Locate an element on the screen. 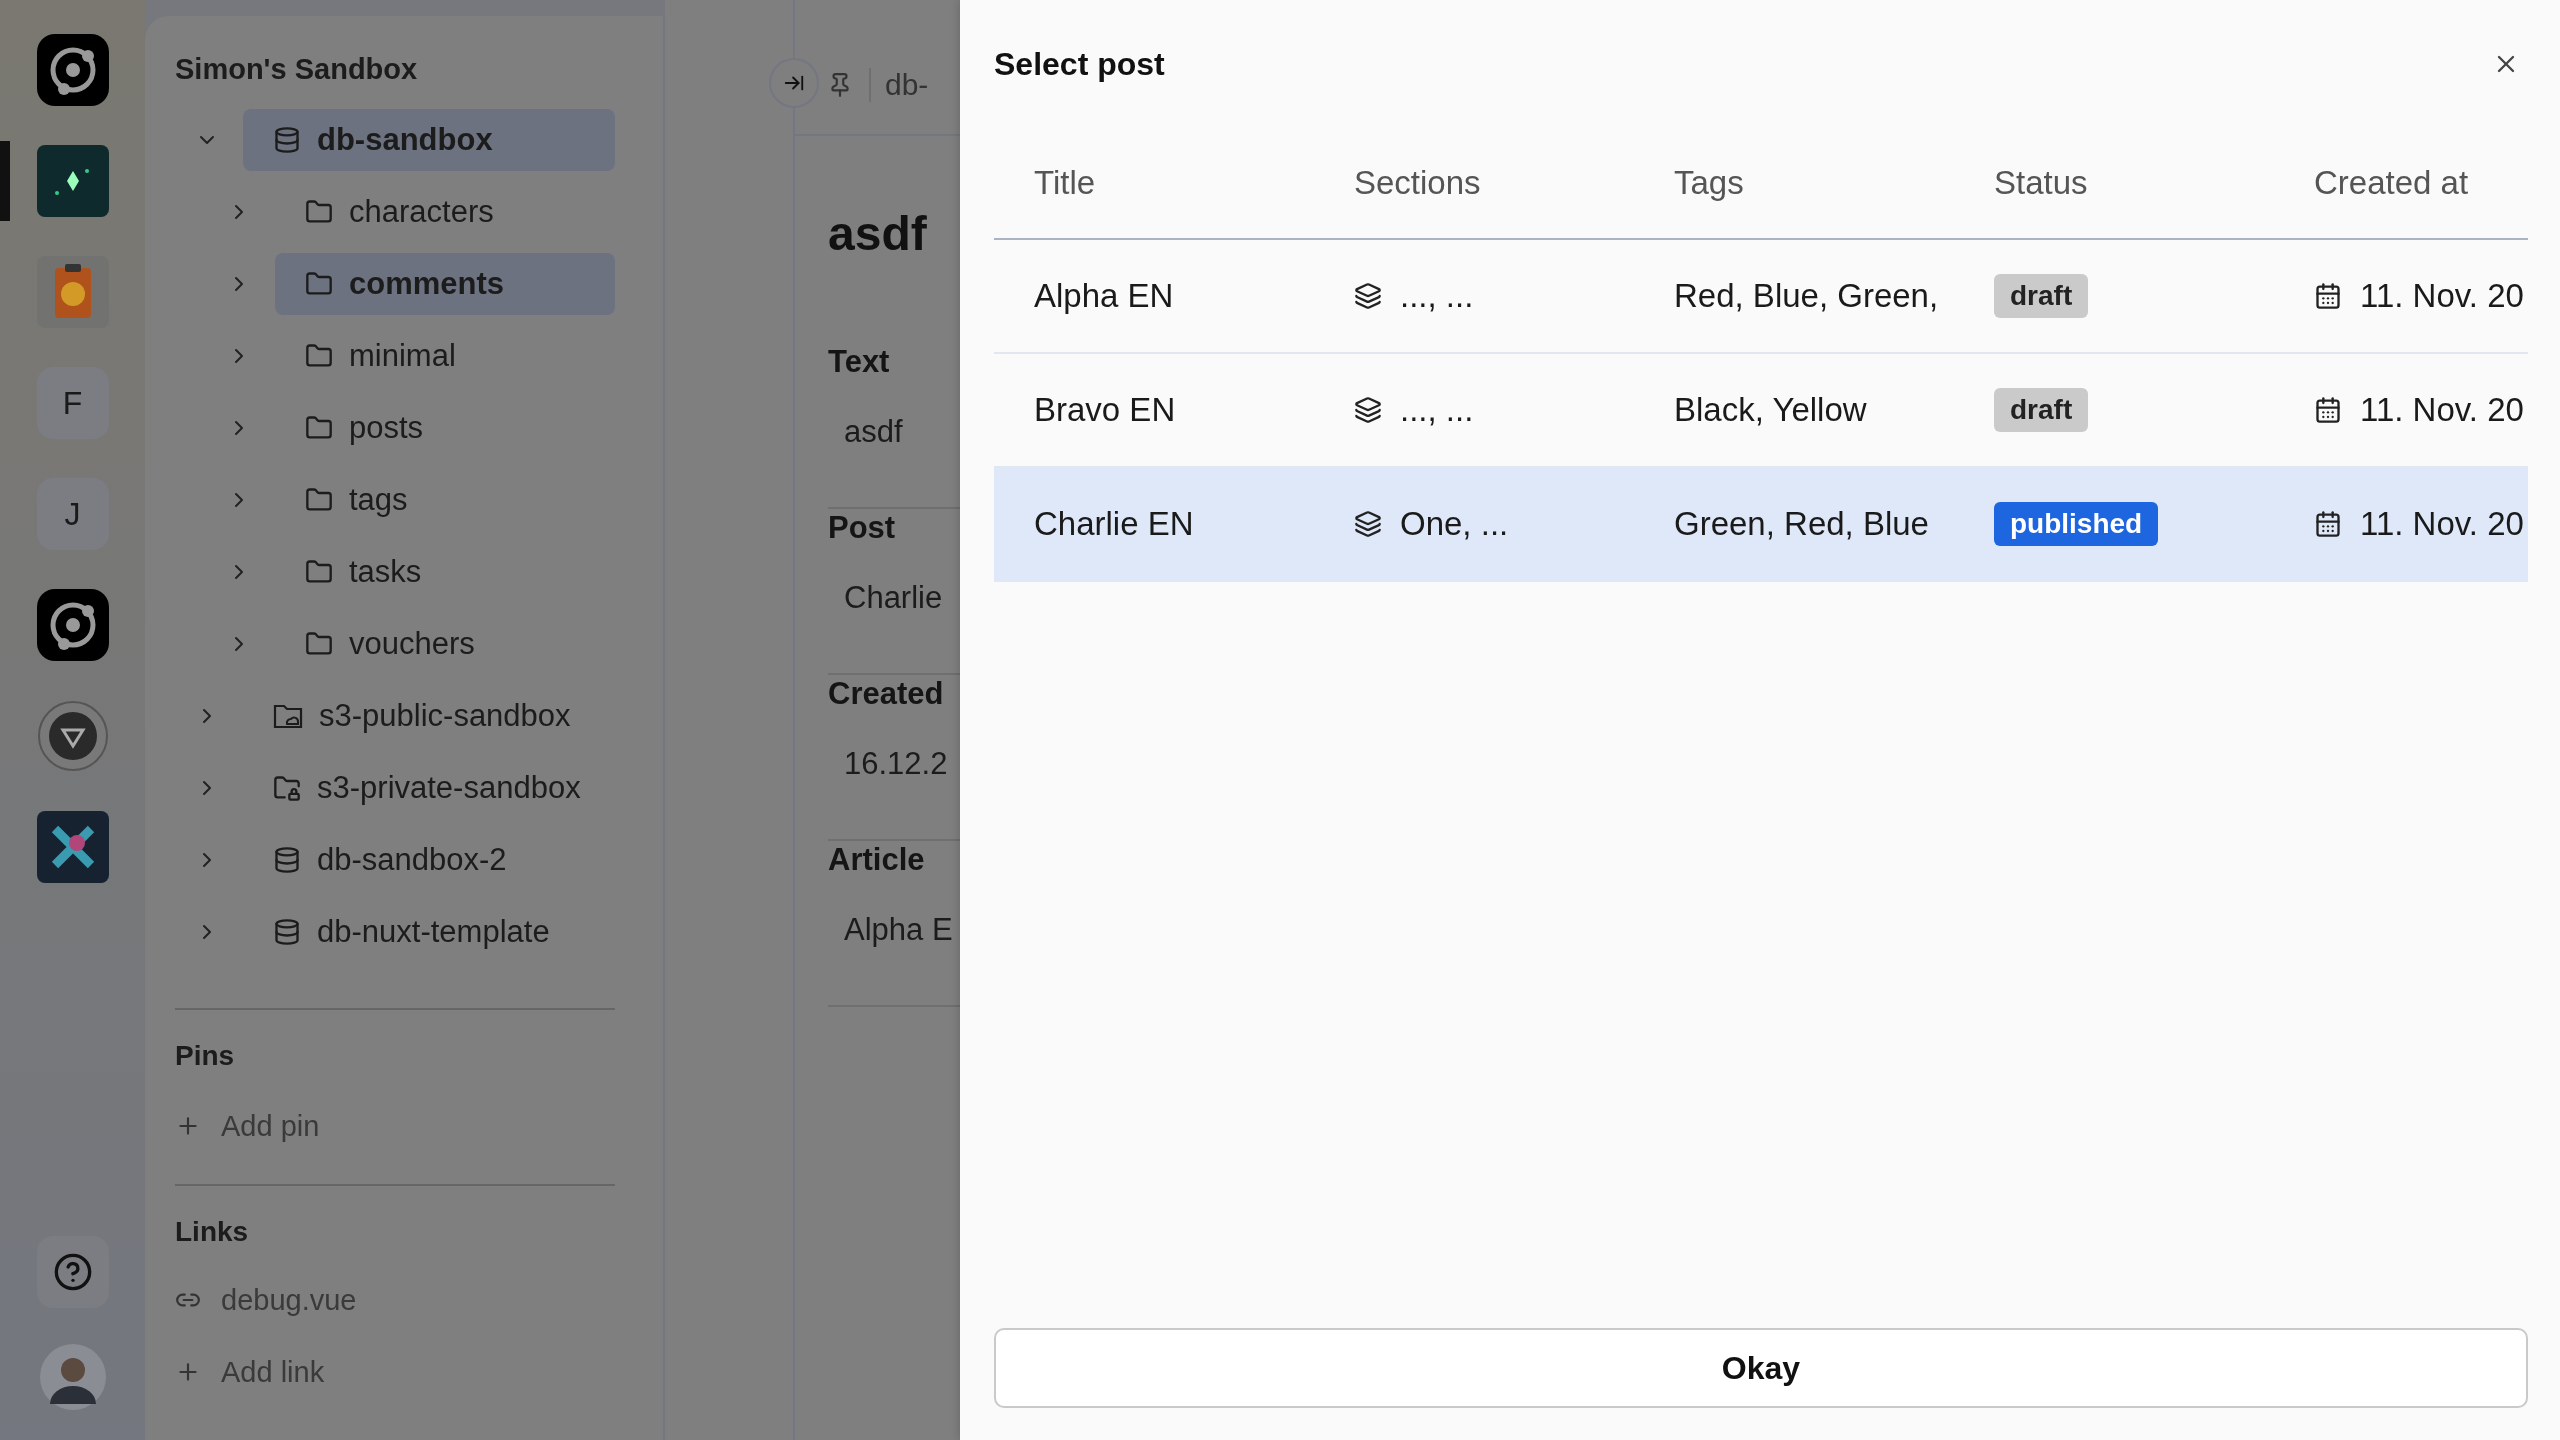 This screenshot has width=2560, height=1440. letter-app-icon: F is located at coordinates (72, 403).